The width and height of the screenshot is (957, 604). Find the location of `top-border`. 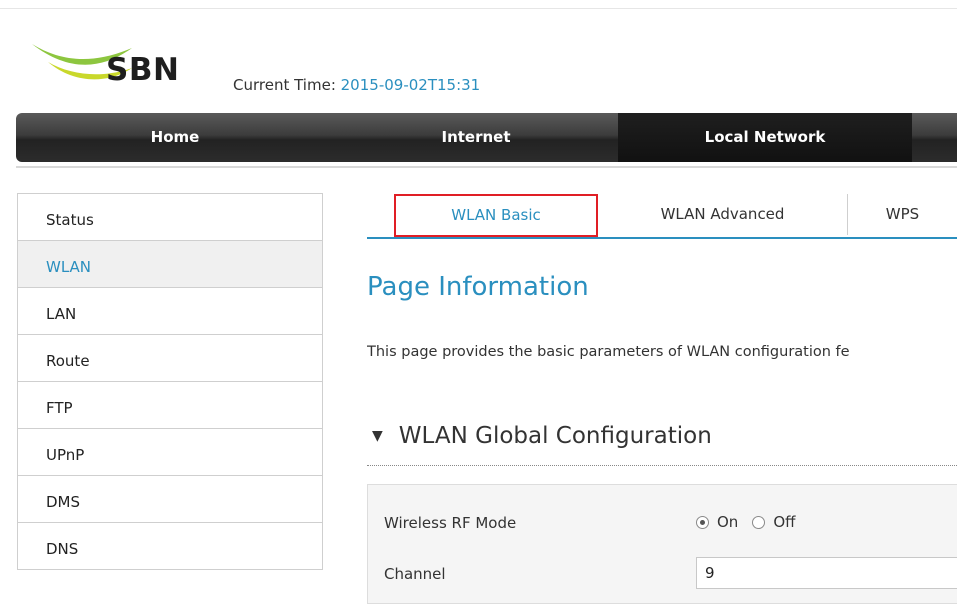

top-border is located at coordinates (478, 8).